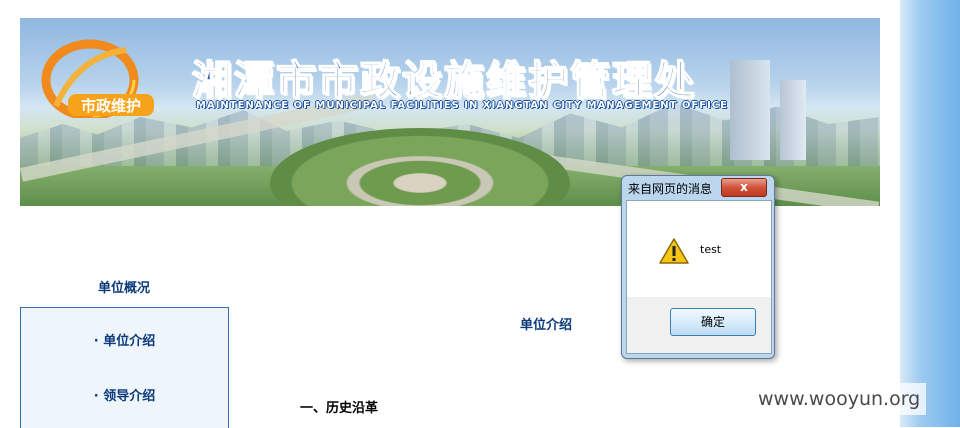  What do you see at coordinates (111, 106) in the screenshot?
I see `logo-text: 市政维护` at bounding box center [111, 106].